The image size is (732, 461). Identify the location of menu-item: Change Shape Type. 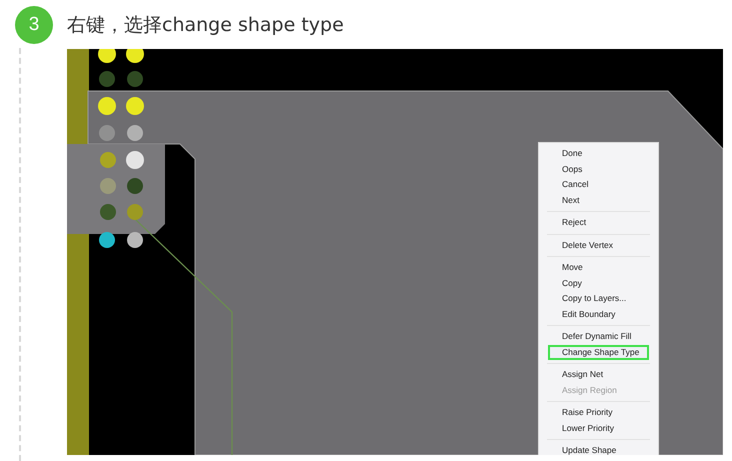
(598, 352).